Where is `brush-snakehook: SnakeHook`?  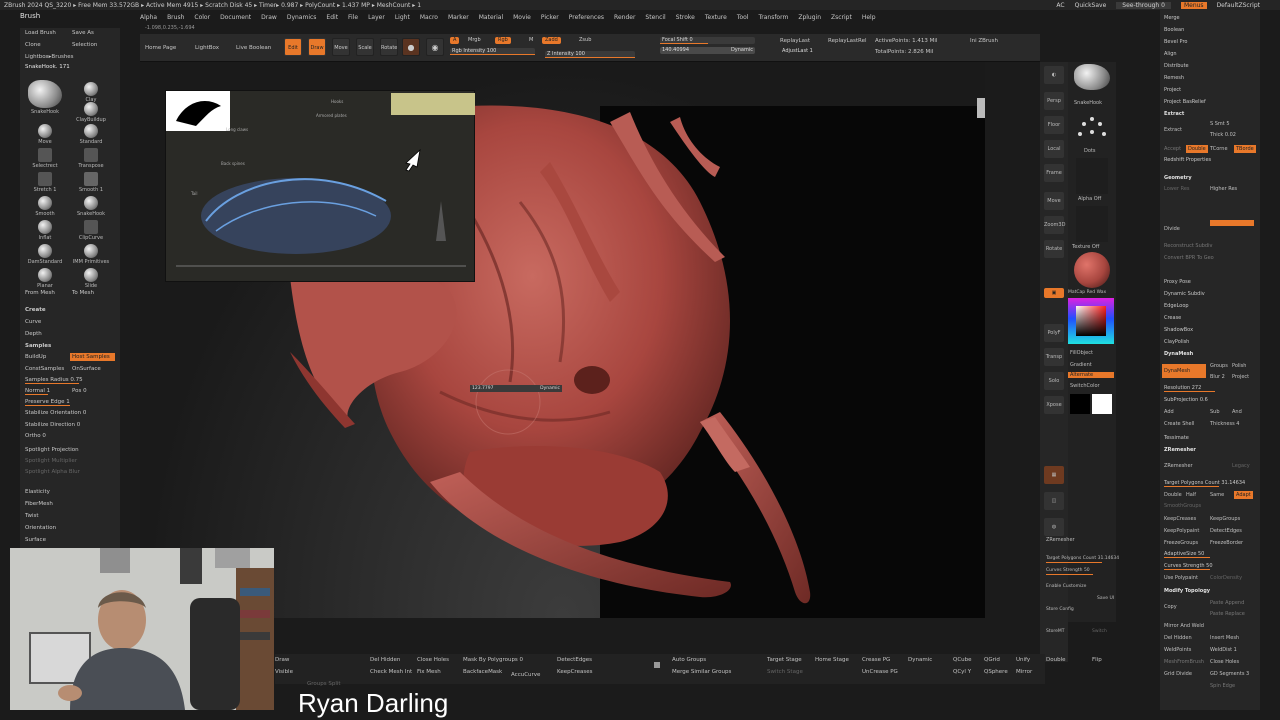 brush-snakehook: SnakeHook is located at coordinates (91, 206).